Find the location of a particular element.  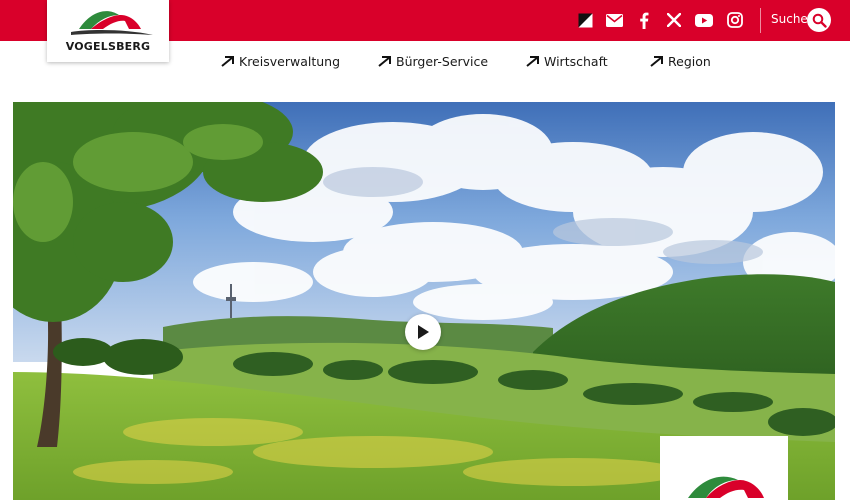

play-button is located at coordinates (423, 332).